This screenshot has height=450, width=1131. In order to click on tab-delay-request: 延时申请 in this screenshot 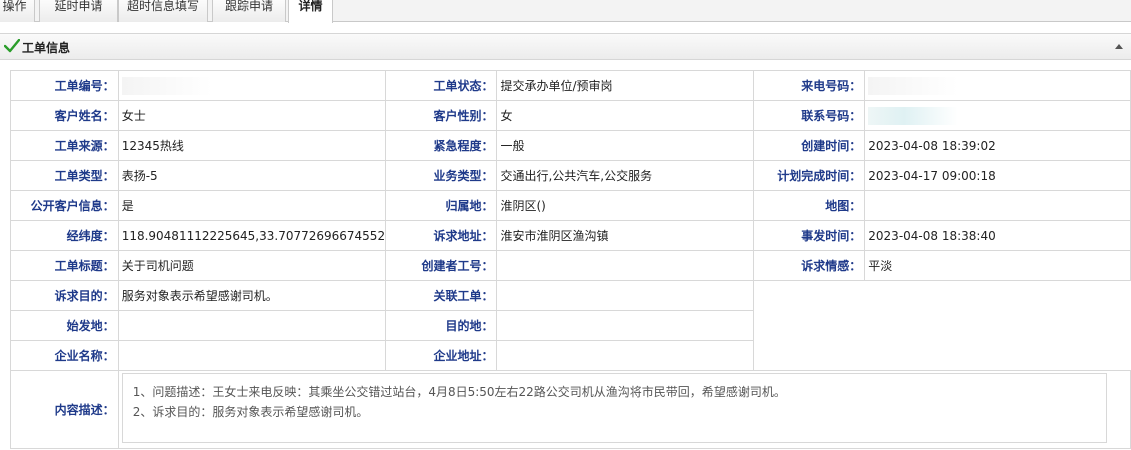, I will do `click(78, 11)`.